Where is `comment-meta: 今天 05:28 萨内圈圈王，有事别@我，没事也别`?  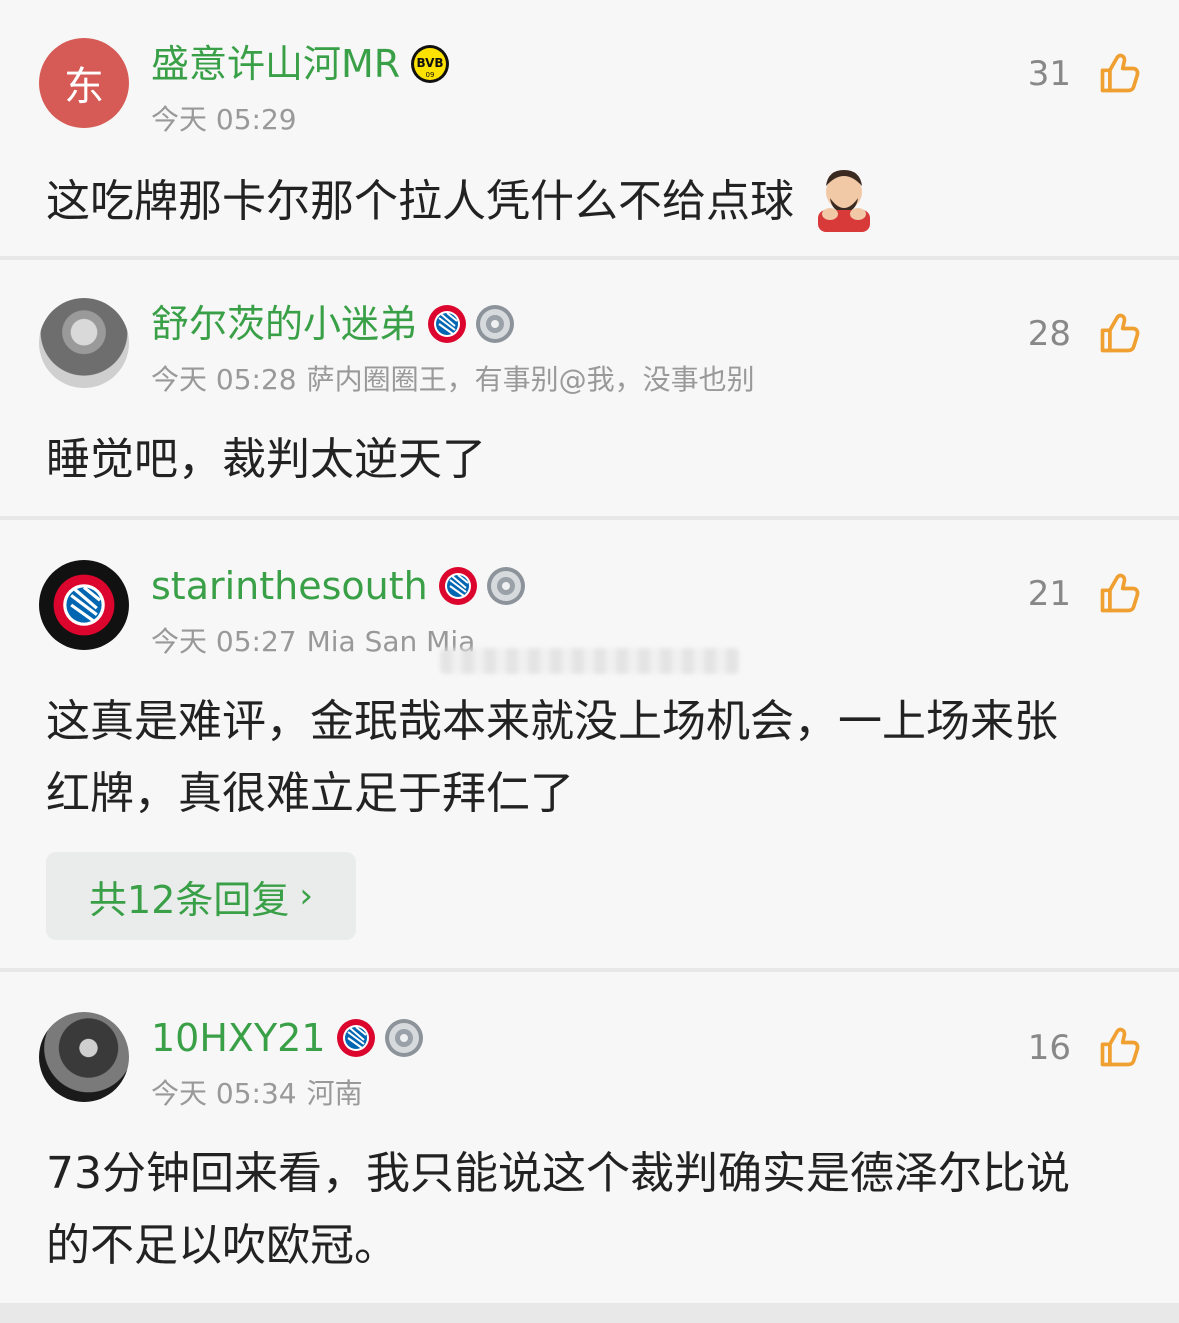 comment-meta: 今天 05:28 萨内圈圈王，有事别@我，没事也别 is located at coordinates (458, 378).